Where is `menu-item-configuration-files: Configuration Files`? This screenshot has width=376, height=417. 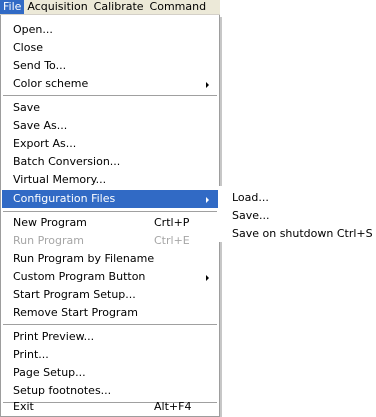
menu-item-configuration-files: Configuration Files is located at coordinates (110, 199).